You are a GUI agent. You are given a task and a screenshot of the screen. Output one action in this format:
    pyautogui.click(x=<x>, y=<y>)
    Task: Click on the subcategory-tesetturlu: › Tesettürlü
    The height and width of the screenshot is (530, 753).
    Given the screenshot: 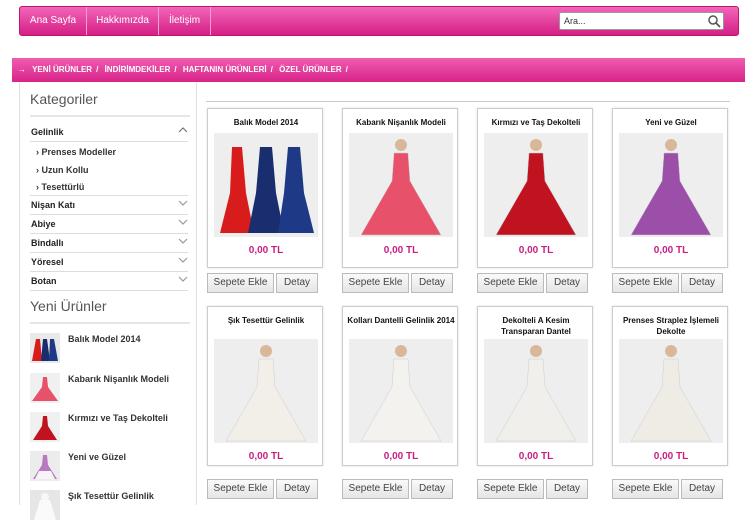 What is the action you would take?
    pyautogui.click(x=60, y=187)
    